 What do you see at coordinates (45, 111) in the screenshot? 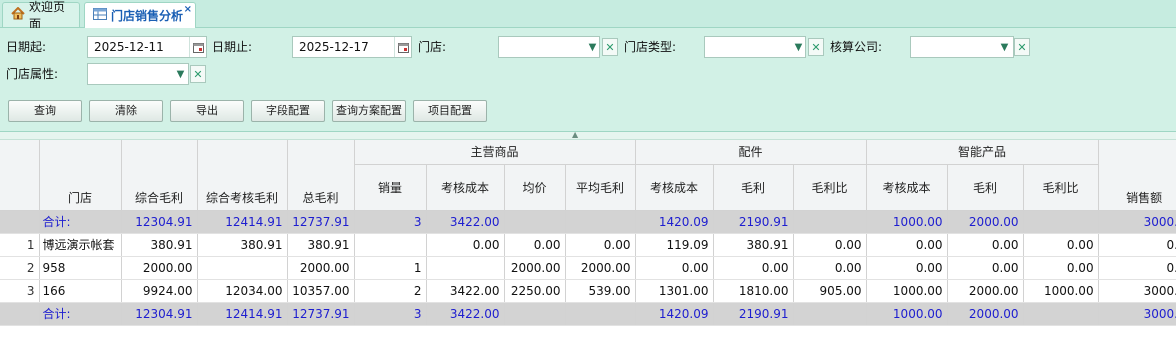
I see `query-button: 查询` at bounding box center [45, 111].